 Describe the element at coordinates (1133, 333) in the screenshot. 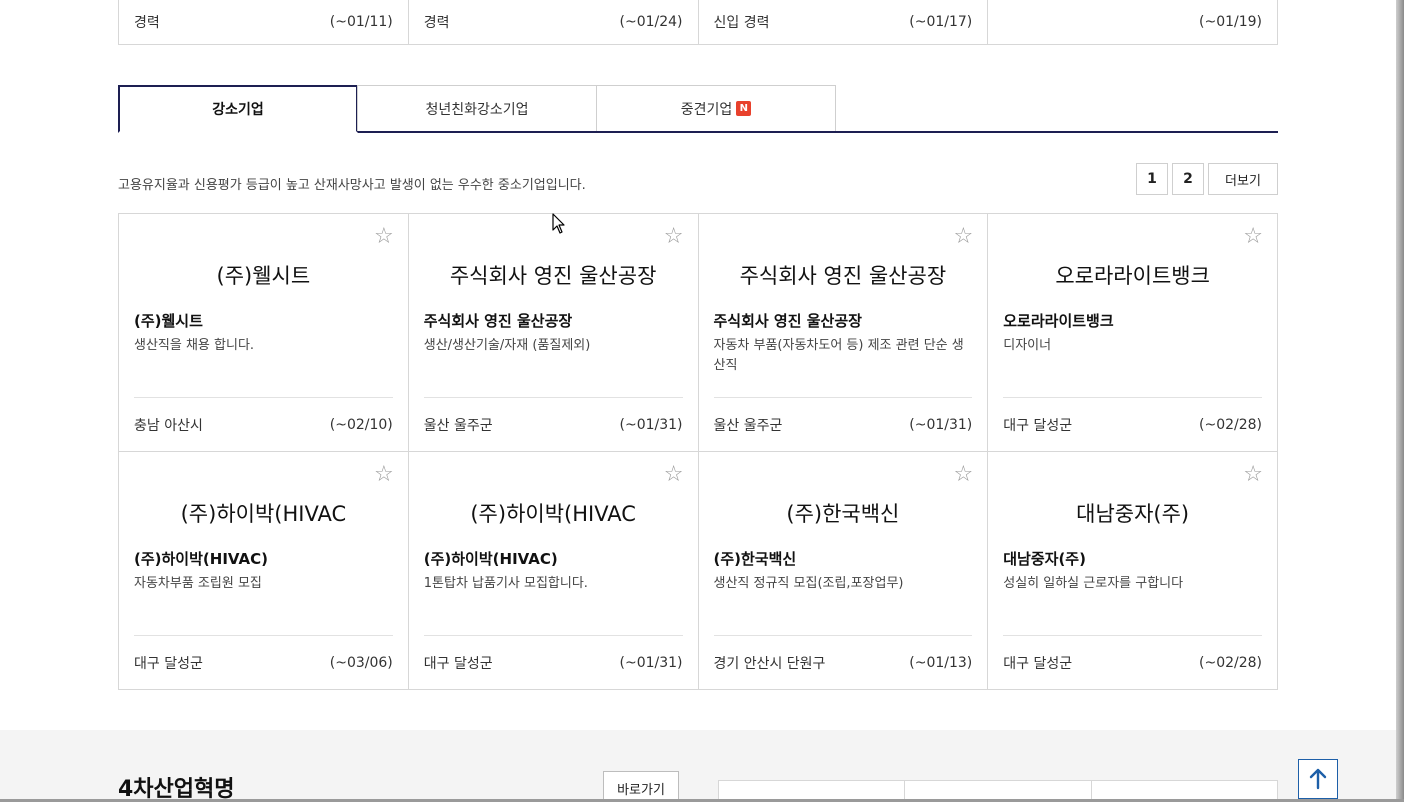

I see `company-card: ☆ 오로라라이트뱅크 오로라라이트뱅크 디자이너 대구 달성군 (~02/28)` at that location.